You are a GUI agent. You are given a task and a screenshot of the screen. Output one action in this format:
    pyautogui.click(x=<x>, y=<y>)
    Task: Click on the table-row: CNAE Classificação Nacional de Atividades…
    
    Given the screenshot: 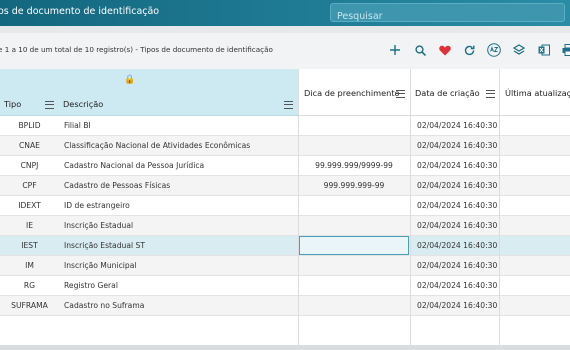 What is the action you would take?
    pyautogui.click(x=285, y=146)
    